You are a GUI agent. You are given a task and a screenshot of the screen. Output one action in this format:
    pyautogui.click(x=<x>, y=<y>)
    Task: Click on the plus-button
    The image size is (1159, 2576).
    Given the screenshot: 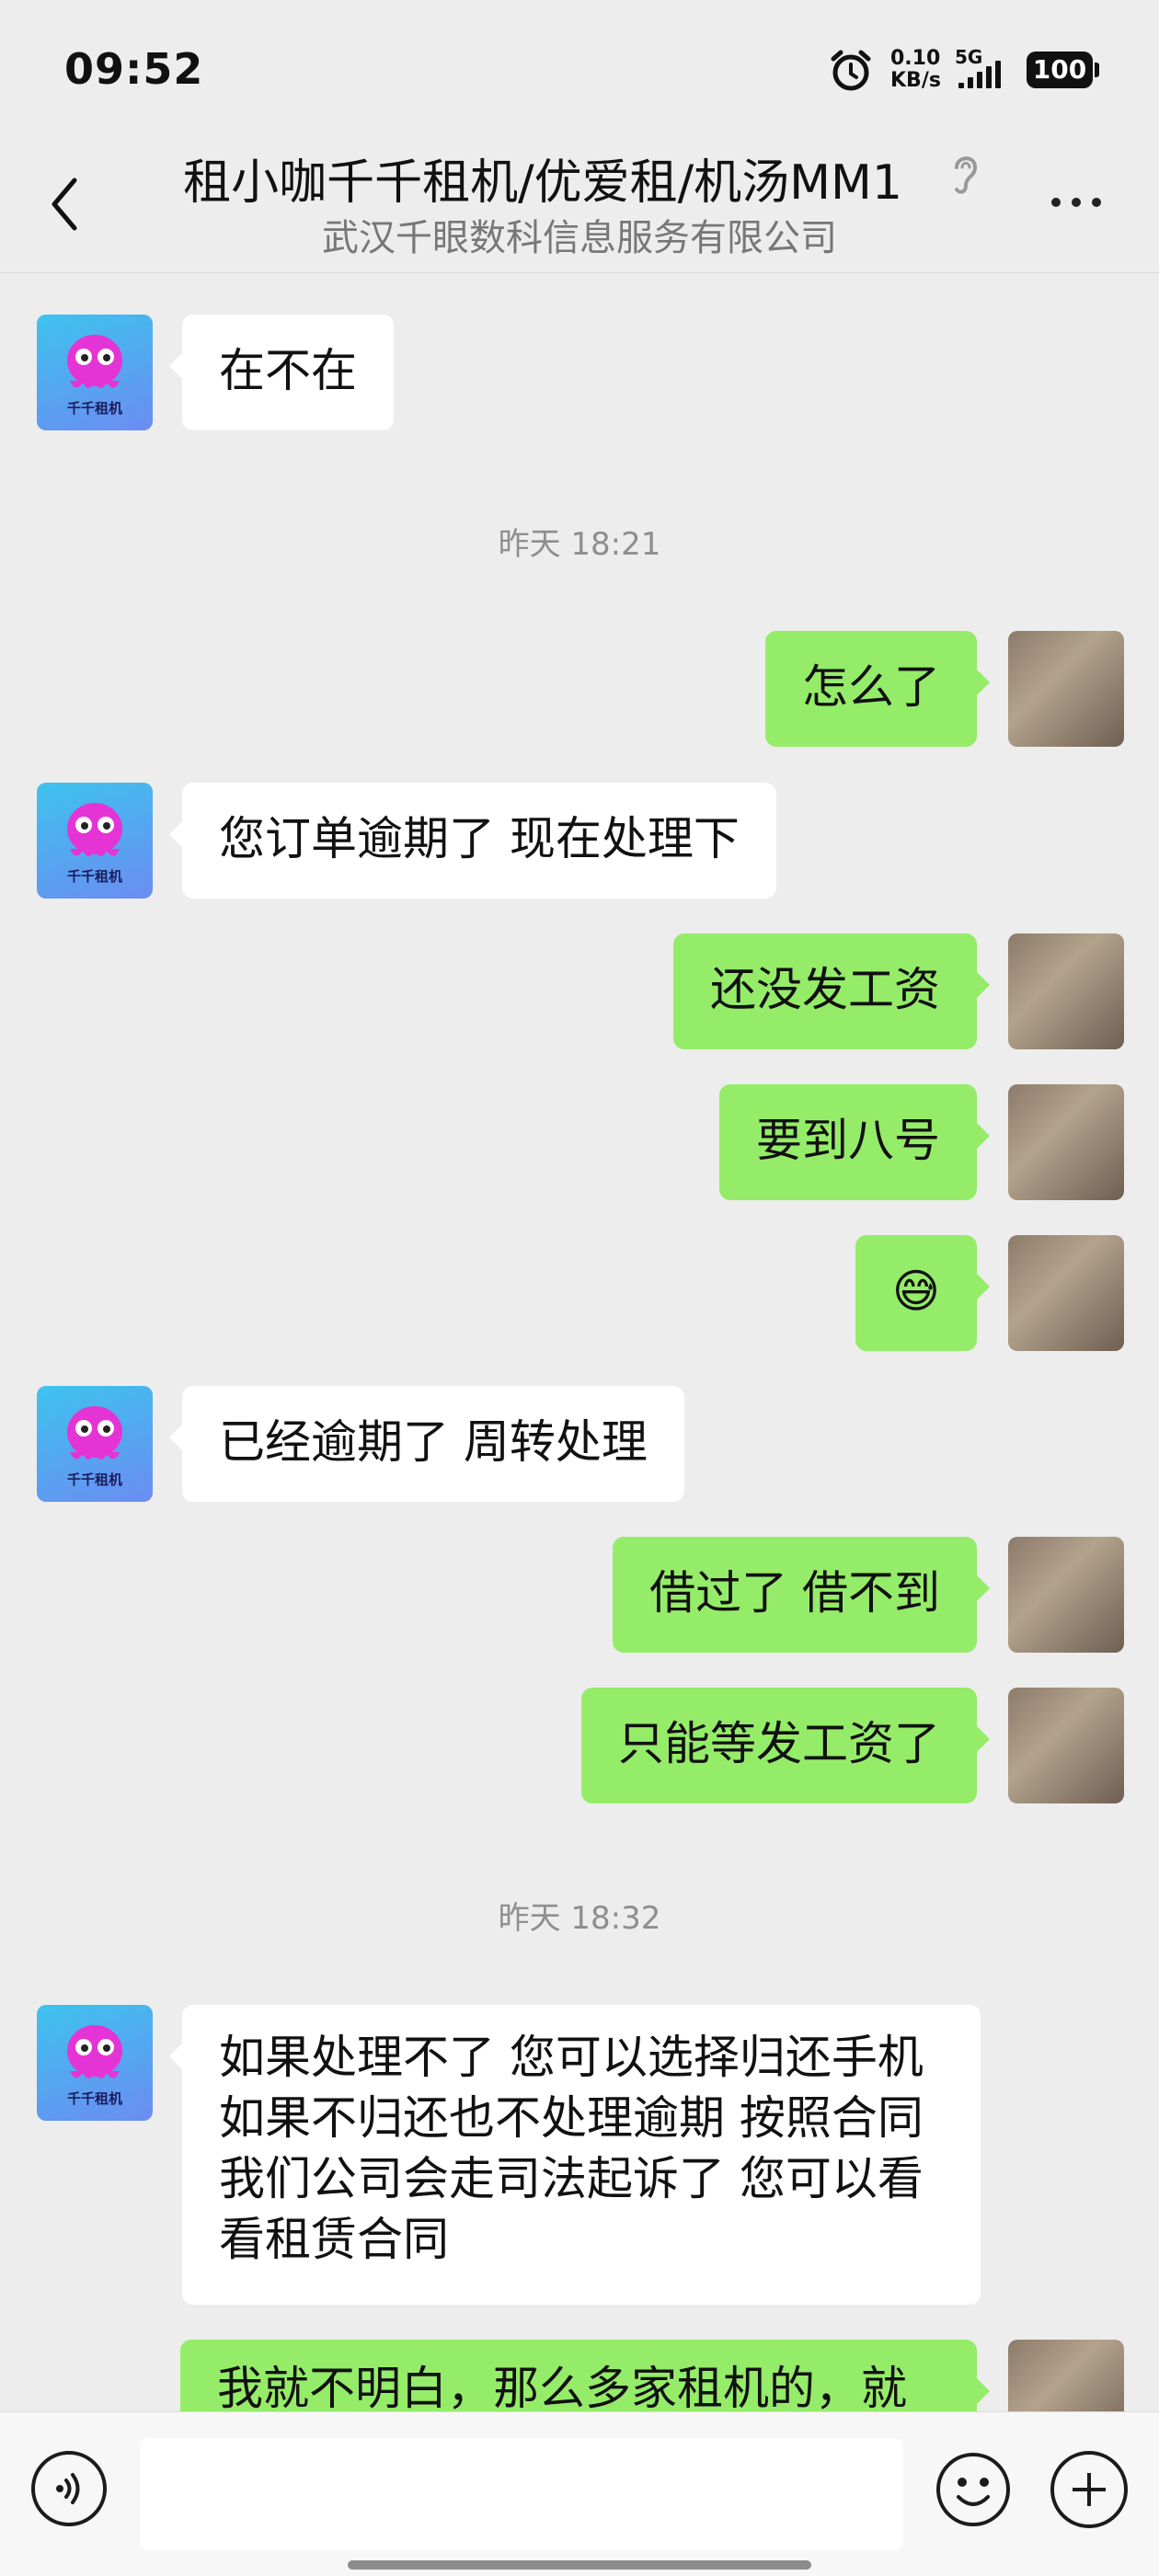 What is the action you would take?
    pyautogui.click(x=1089, y=2489)
    